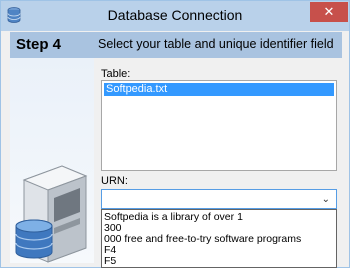 The height and width of the screenshot is (268, 350). I want to click on close-icon: ✕, so click(329, 11).